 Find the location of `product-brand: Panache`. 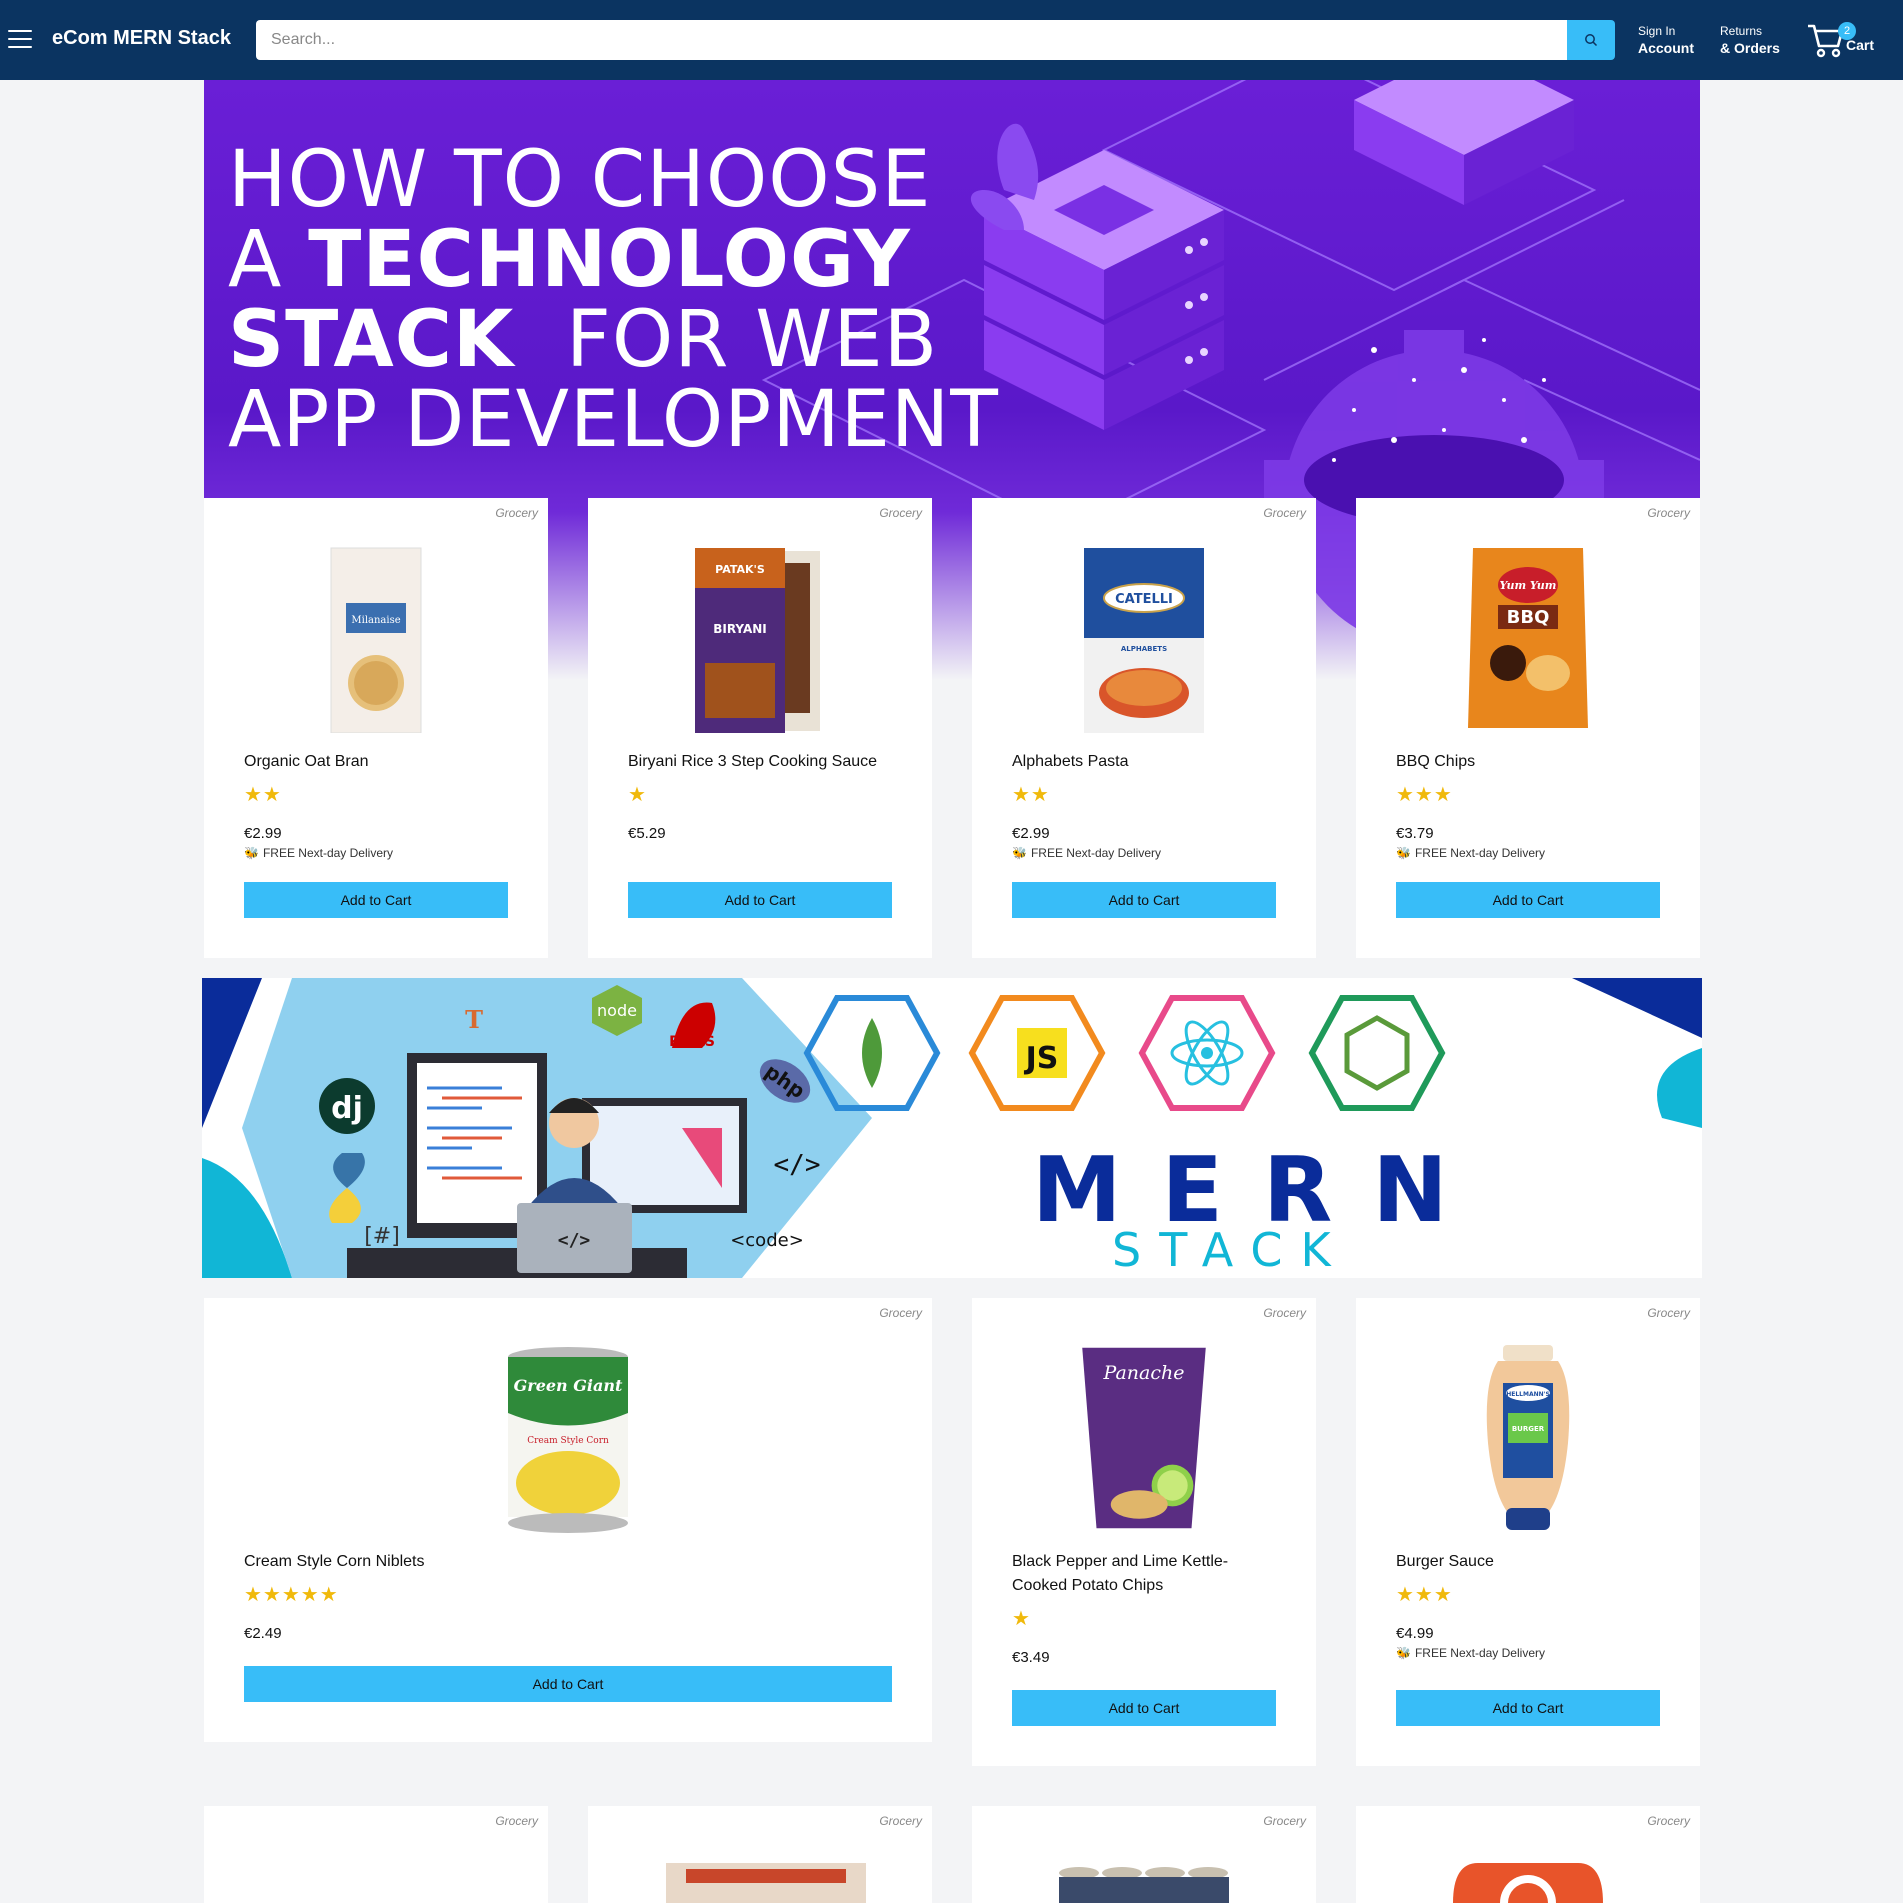

product-brand: Panache is located at coordinates (1144, 1373).